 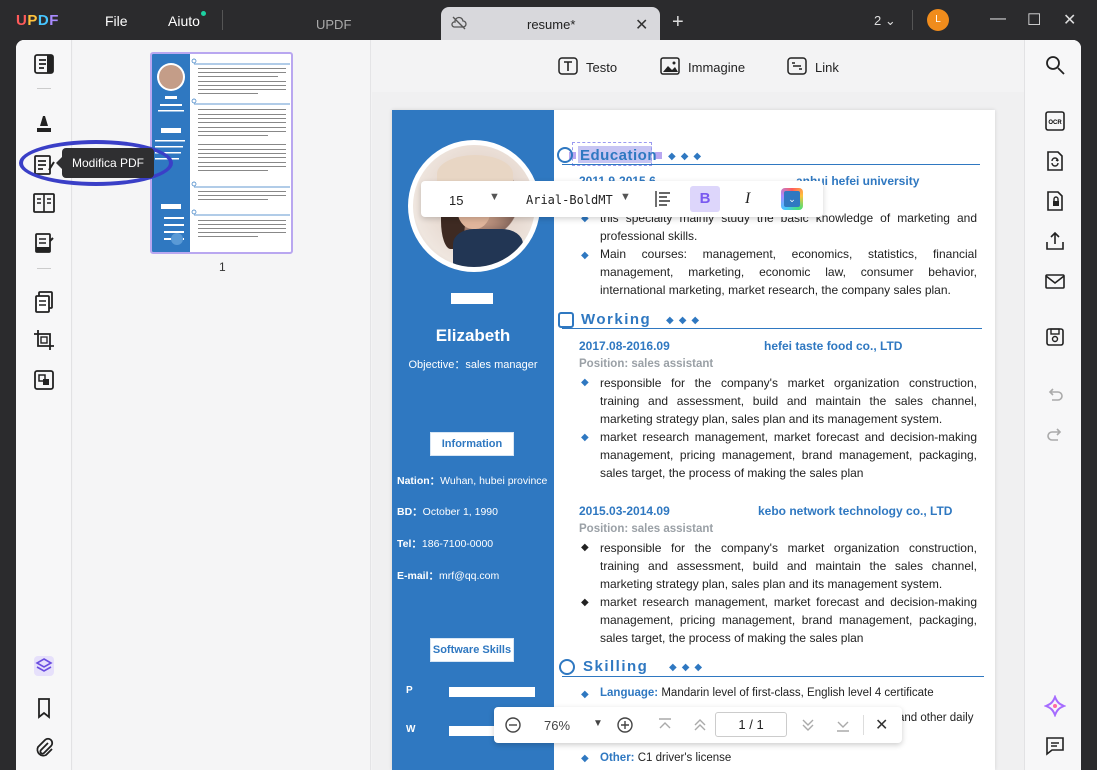 I want to click on mail-icon, so click(x=1055, y=281).